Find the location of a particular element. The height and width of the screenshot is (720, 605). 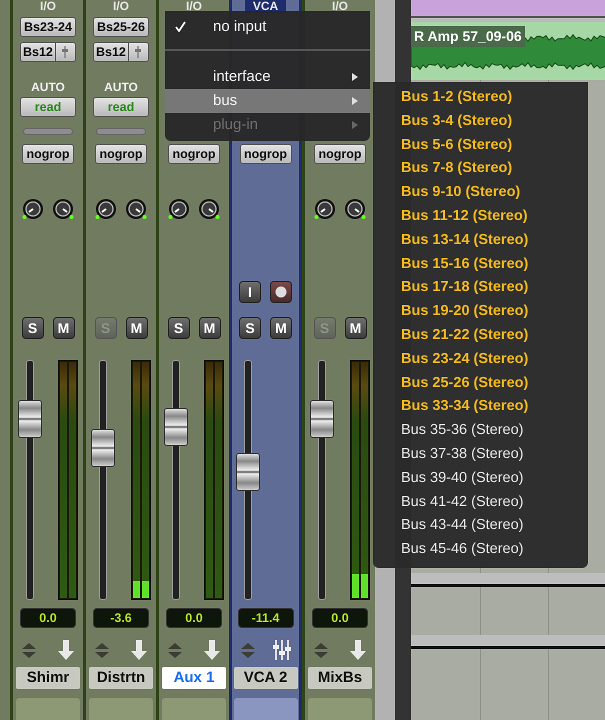

menu-item: Bus 17-18 (Stereo) is located at coordinates (480, 288).